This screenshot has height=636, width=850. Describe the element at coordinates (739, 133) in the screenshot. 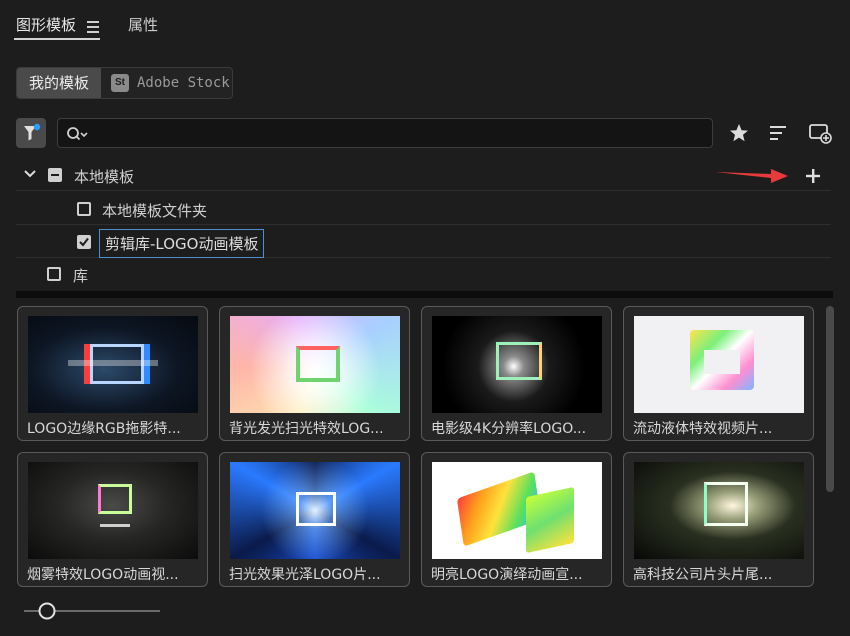

I see `star-icon` at that location.